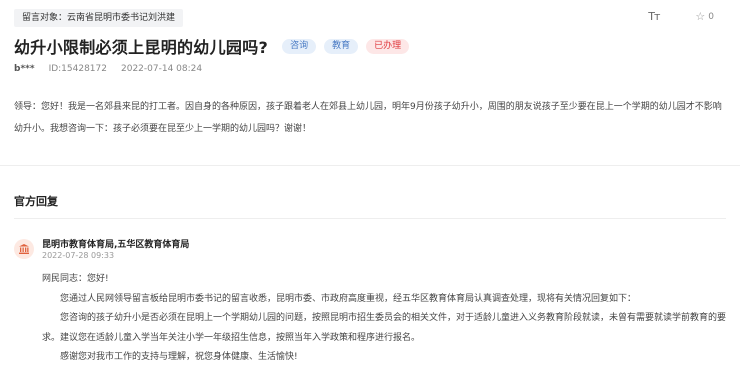  I want to click on status-badge: 已办理, so click(388, 46).